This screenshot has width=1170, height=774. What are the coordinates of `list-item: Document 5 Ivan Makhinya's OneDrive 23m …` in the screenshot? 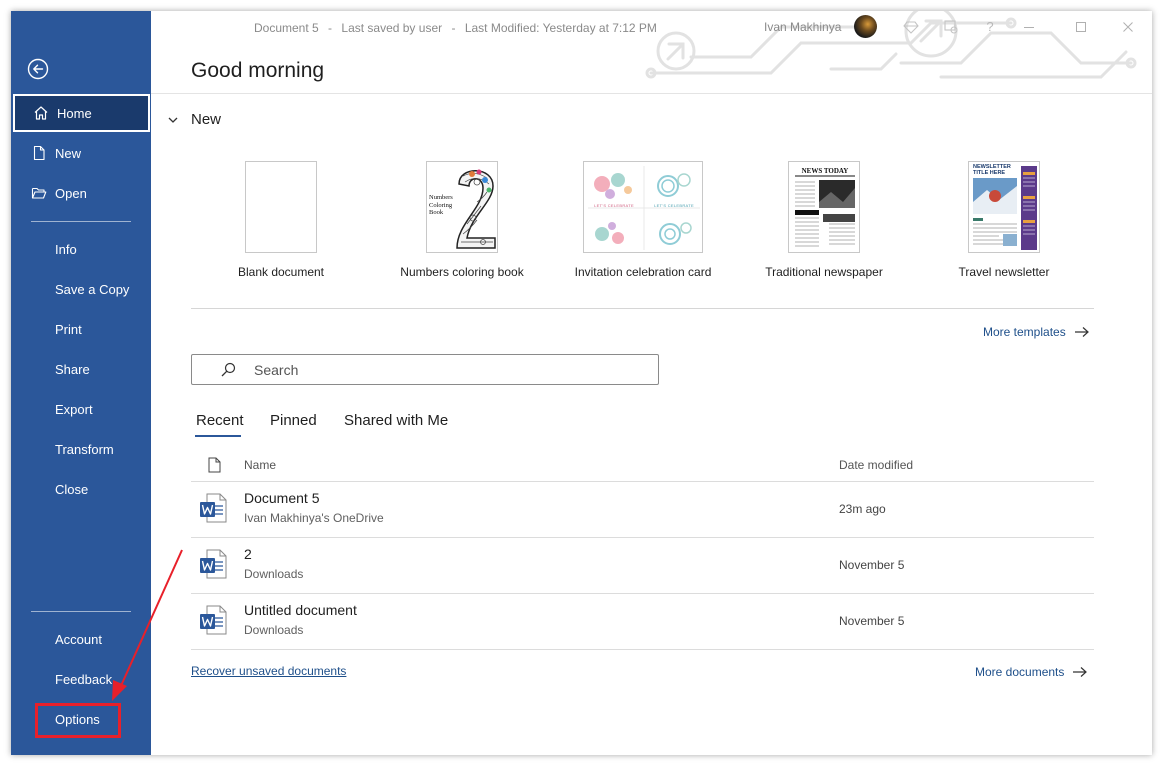 It's located at (642, 509).